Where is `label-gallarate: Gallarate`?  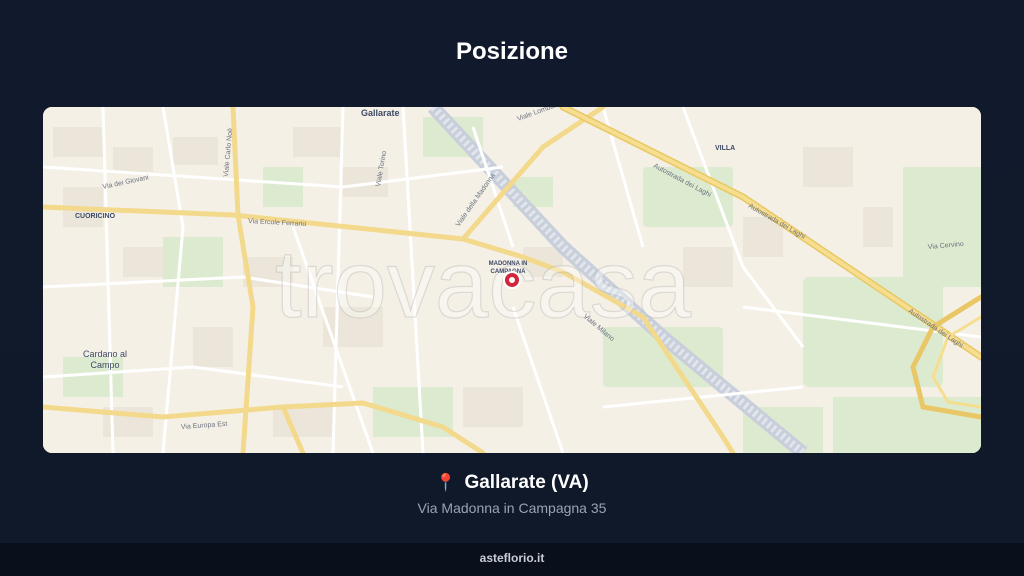 label-gallarate: Gallarate is located at coordinates (380, 113).